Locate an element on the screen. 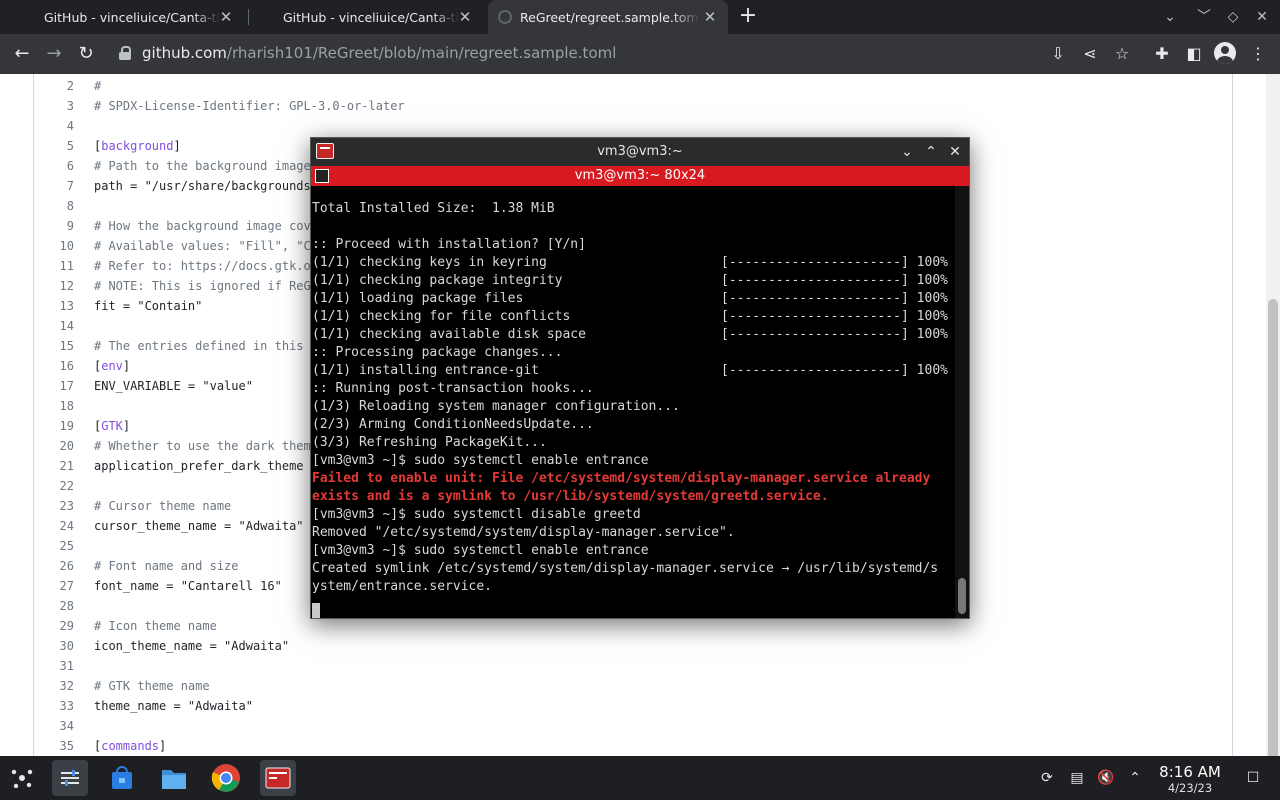 This screenshot has width=1280, height=800. line-number: 13 is located at coordinates (54, 306).